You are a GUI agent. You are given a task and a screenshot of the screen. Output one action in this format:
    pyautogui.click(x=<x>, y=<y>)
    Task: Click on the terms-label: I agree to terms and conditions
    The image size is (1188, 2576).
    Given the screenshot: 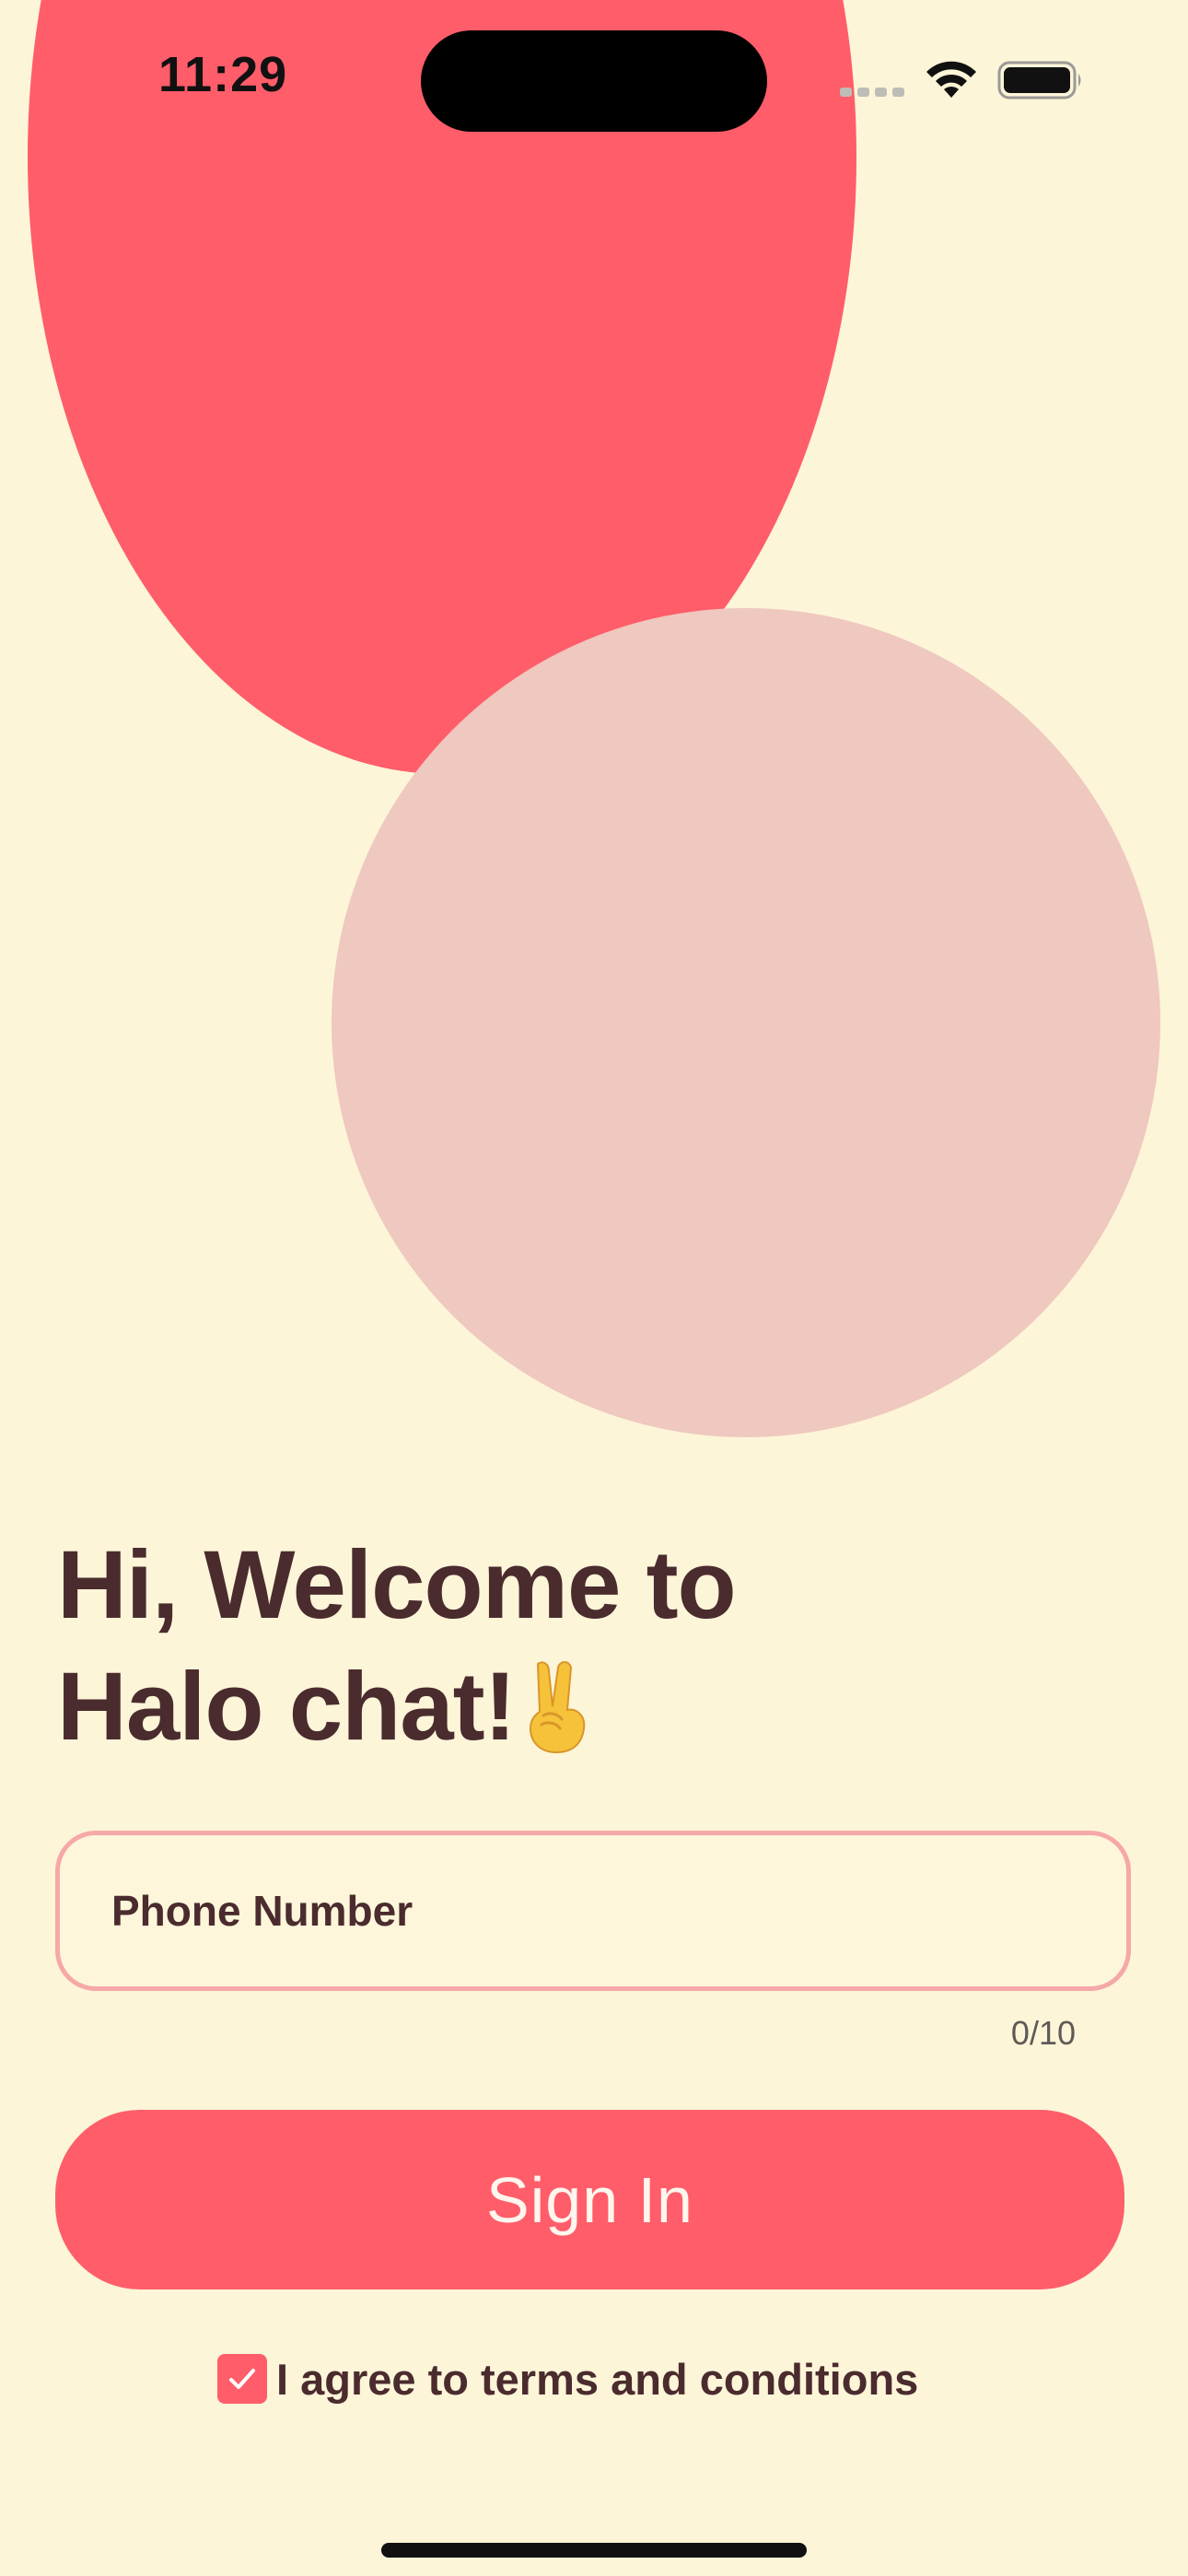 What is the action you would take?
    pyautogui.click(x=597, y=2379)
    